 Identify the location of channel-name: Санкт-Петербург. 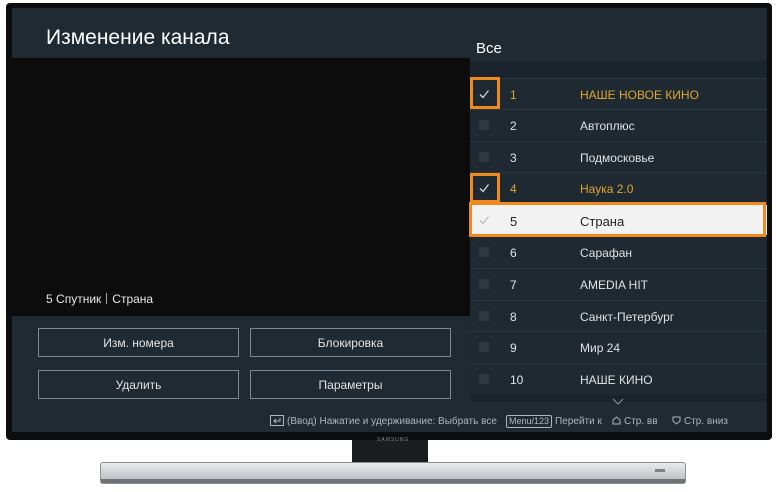
(627, 317).